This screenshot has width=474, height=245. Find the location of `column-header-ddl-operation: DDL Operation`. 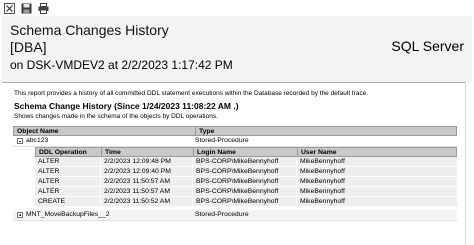

column-header-ddl-operation: DDL Operation is located at coordinates (69, 152).